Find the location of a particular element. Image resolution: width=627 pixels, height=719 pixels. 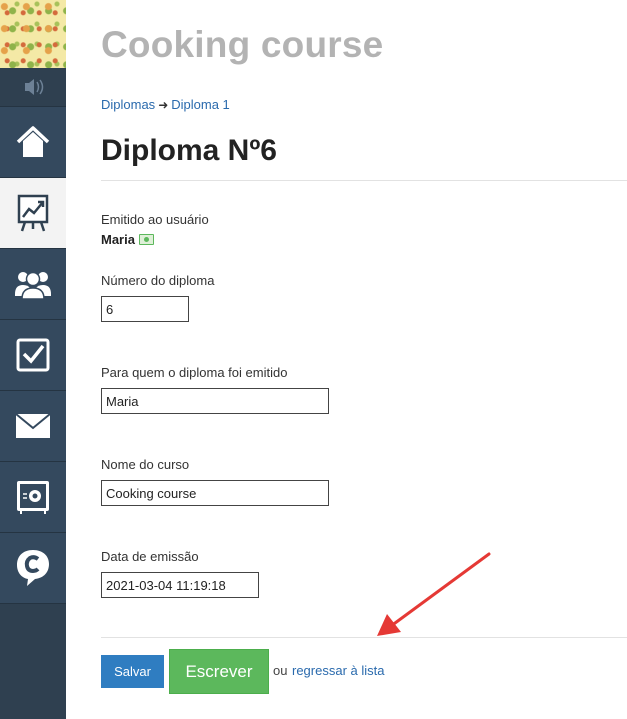

money-icon is located at coordinates (146, 239).